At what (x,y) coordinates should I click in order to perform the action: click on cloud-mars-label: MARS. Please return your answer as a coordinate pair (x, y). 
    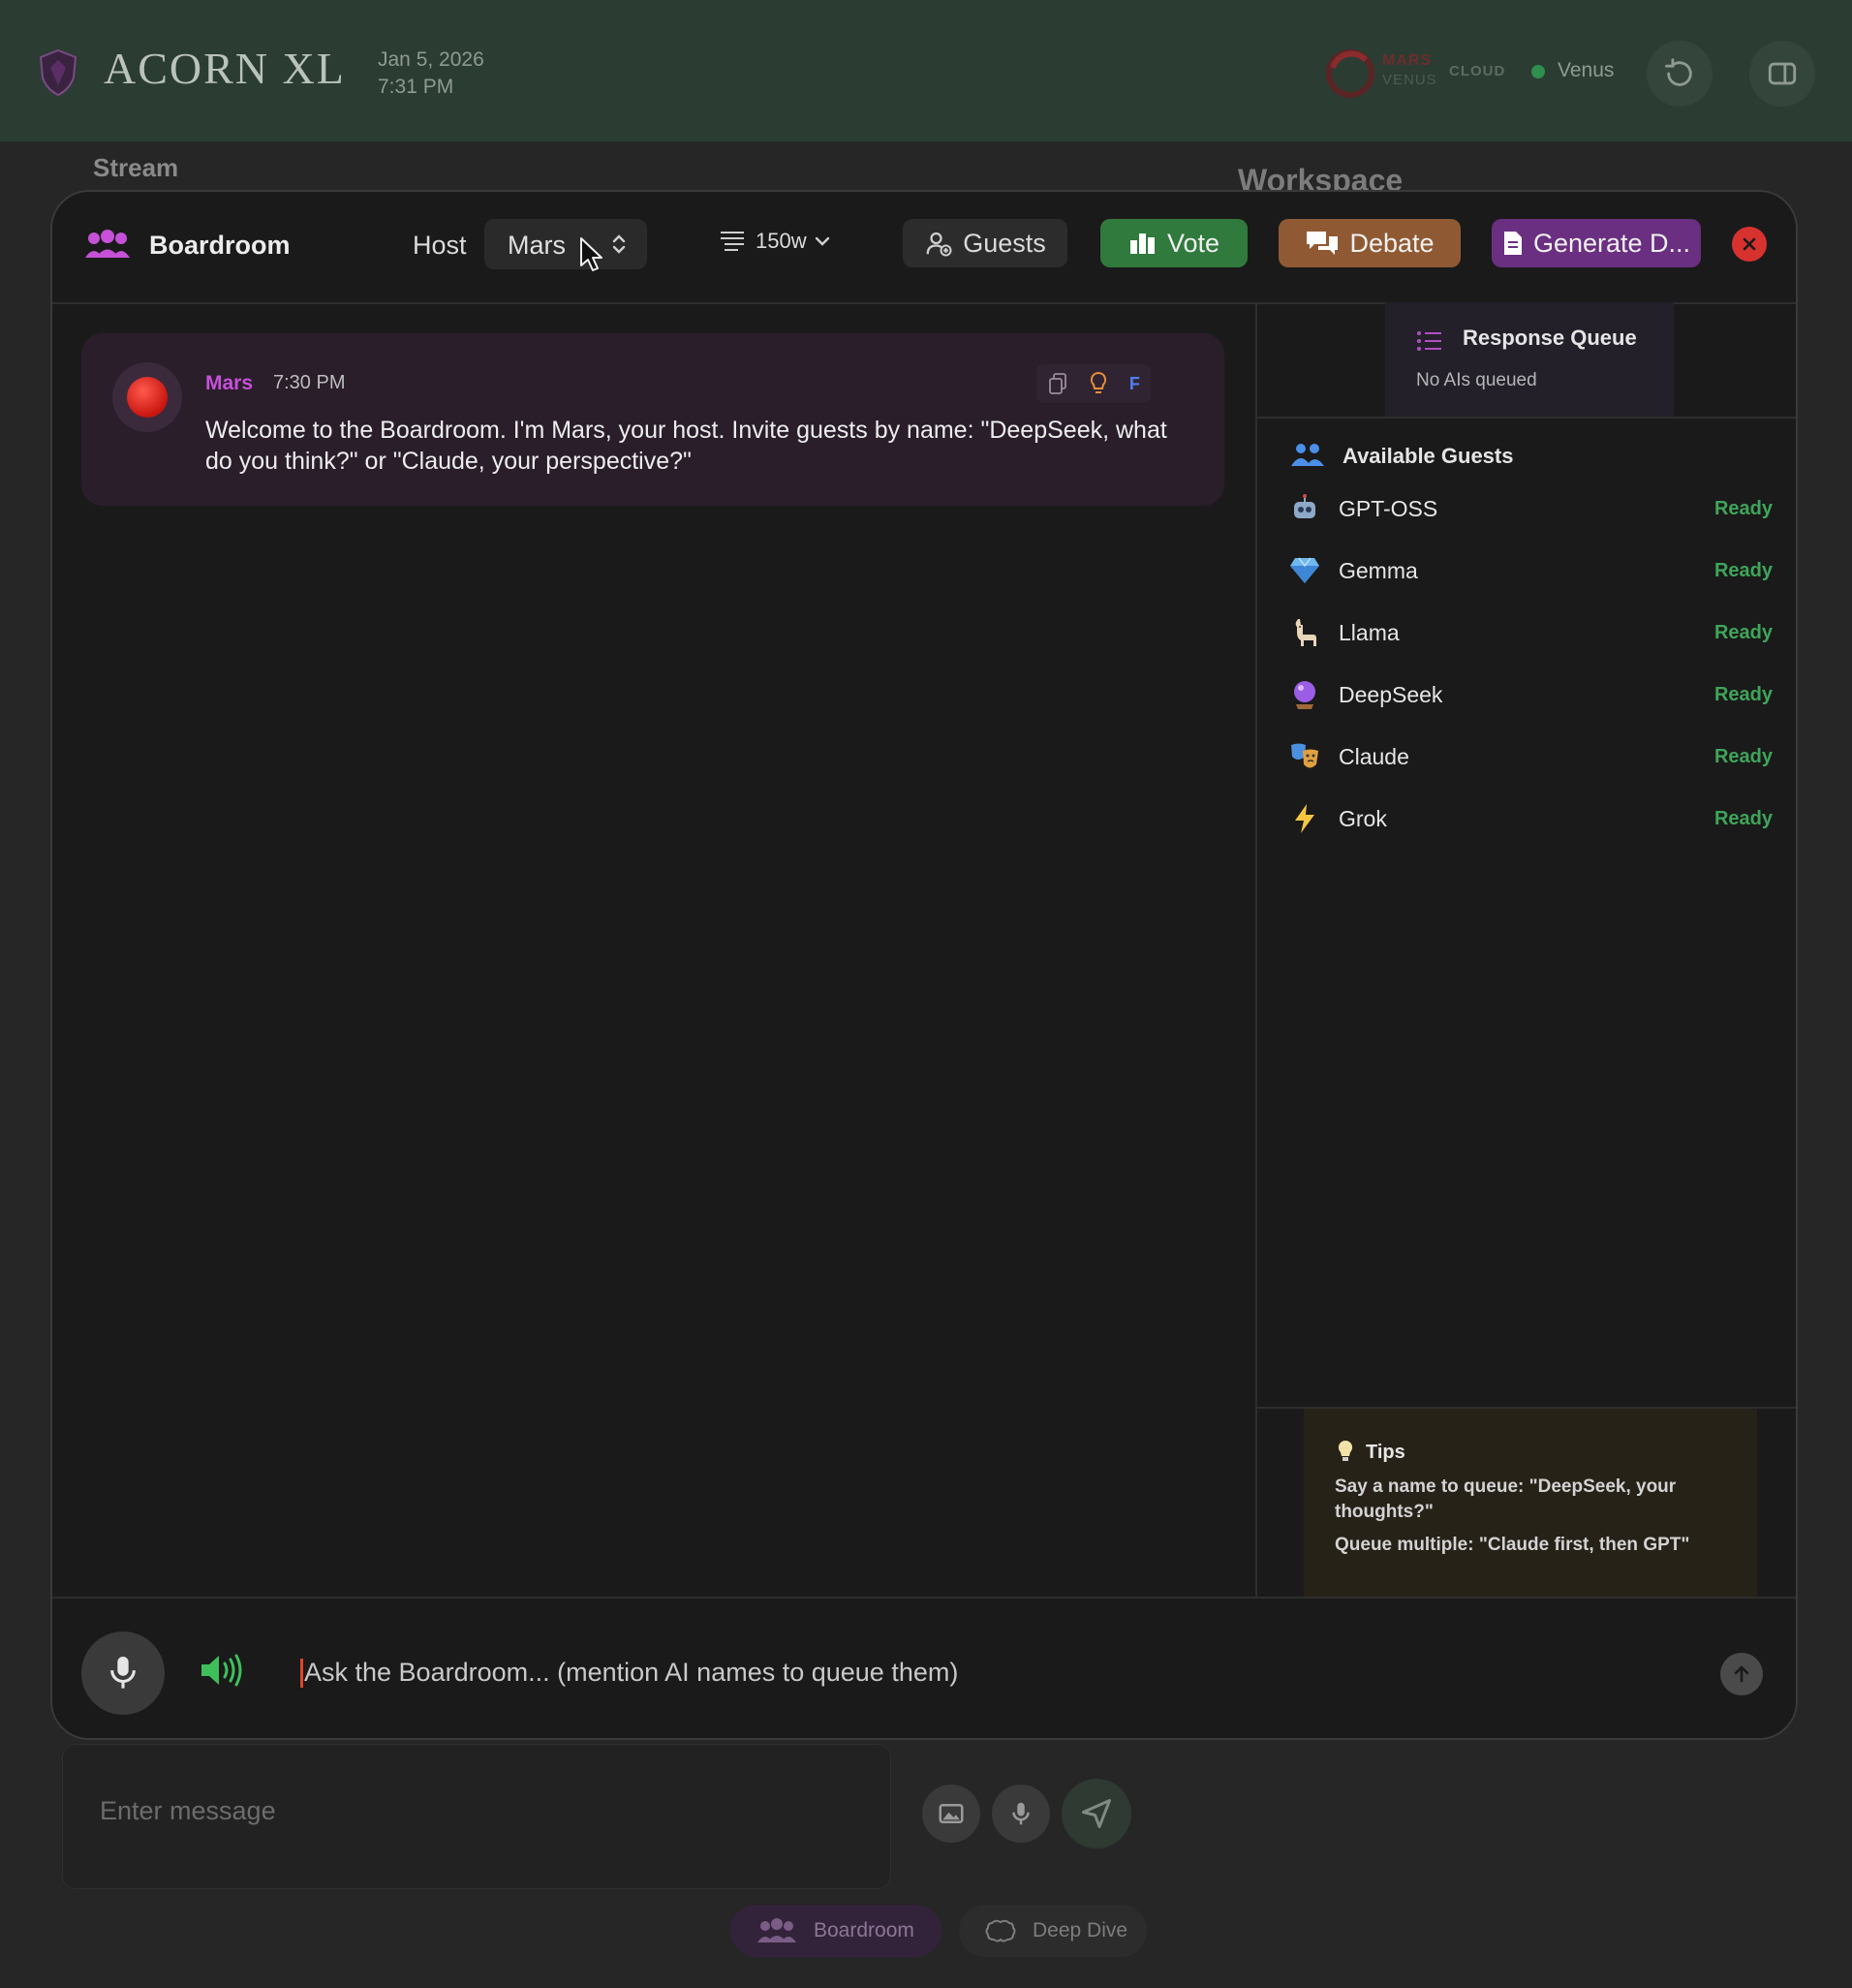
    Looking at the image, I should click on (1407, 60).